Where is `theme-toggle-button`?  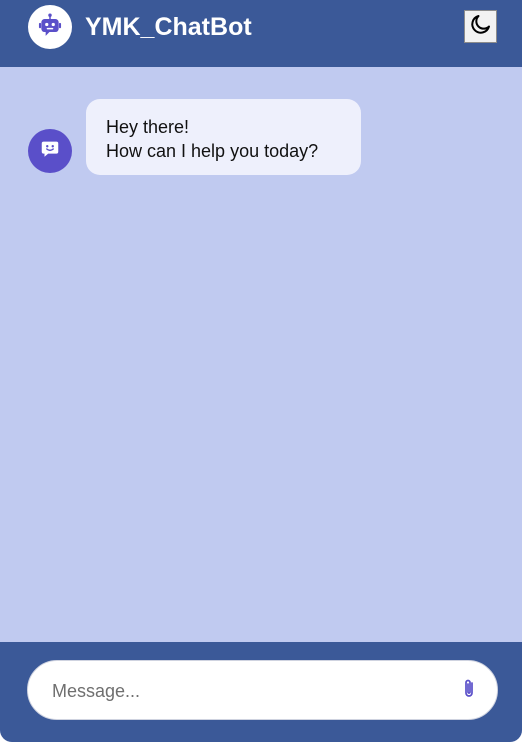 theme-toggle-button is located at coordinates (480, 26).